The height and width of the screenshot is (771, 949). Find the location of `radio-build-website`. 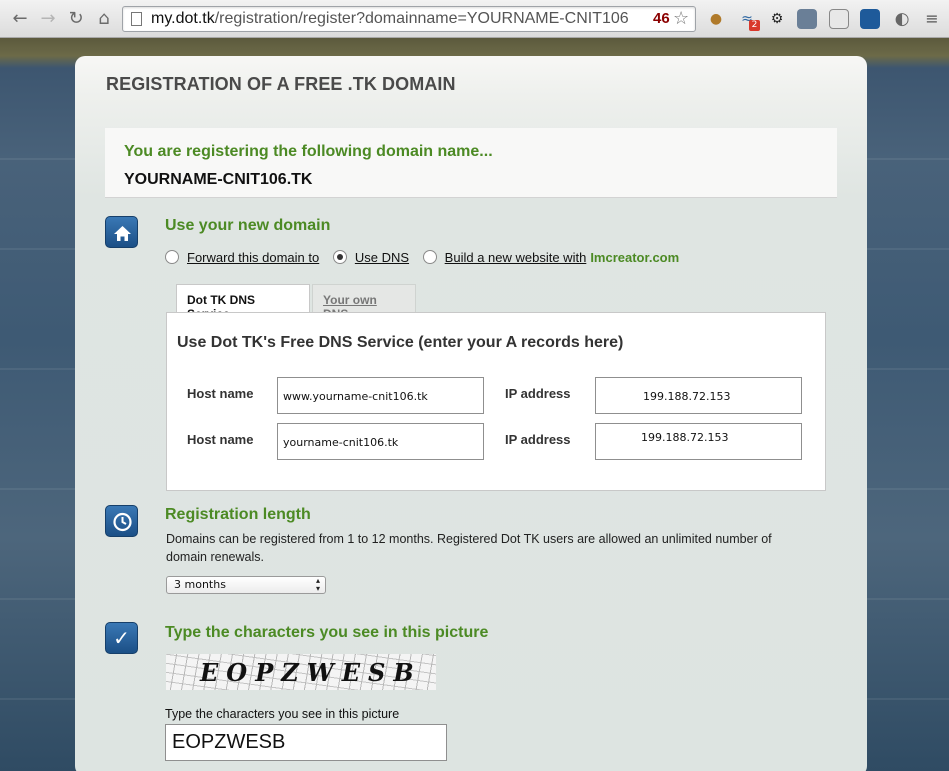

radio-build-website is located at coordinates (429, 257).